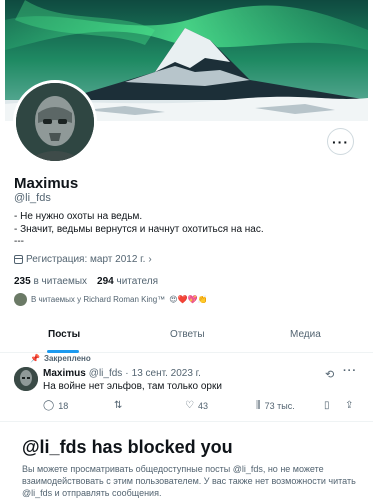 Image resolution: width=373 pixels, height=500 pixels. What do you see at coordinates (22, 281) in the screenshot?
I see `following-count: 235` at bounding box center [22, 281].